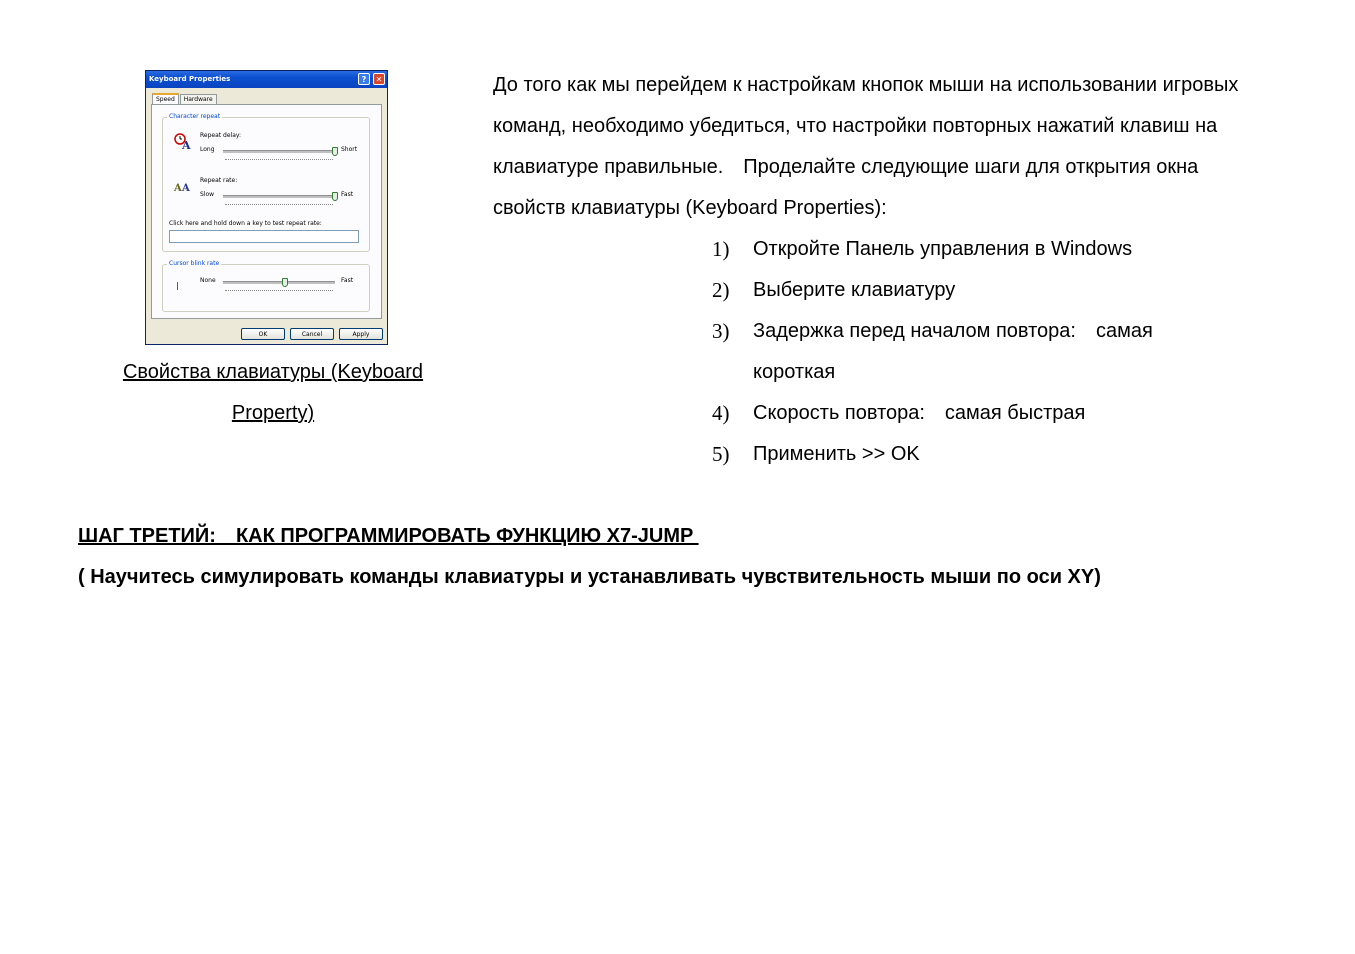 The height and width of the screenshot is (954, 1355). I want to click on step-text: Скорость повтора: самая быстрая, so click(919, 413).